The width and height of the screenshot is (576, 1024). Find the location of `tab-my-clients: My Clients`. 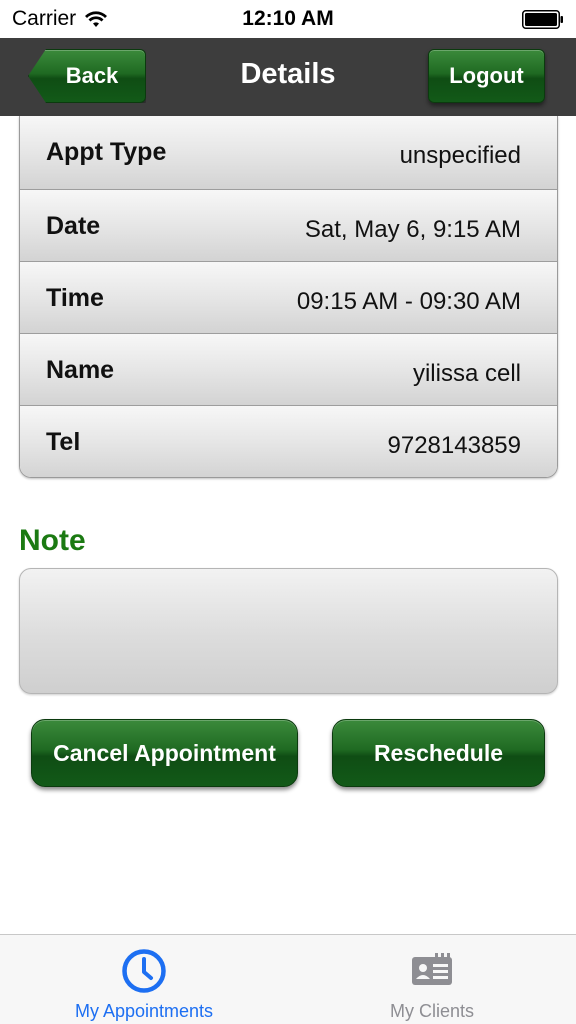

tab-my-clients: My Clients is located at coordinates (432, 979).